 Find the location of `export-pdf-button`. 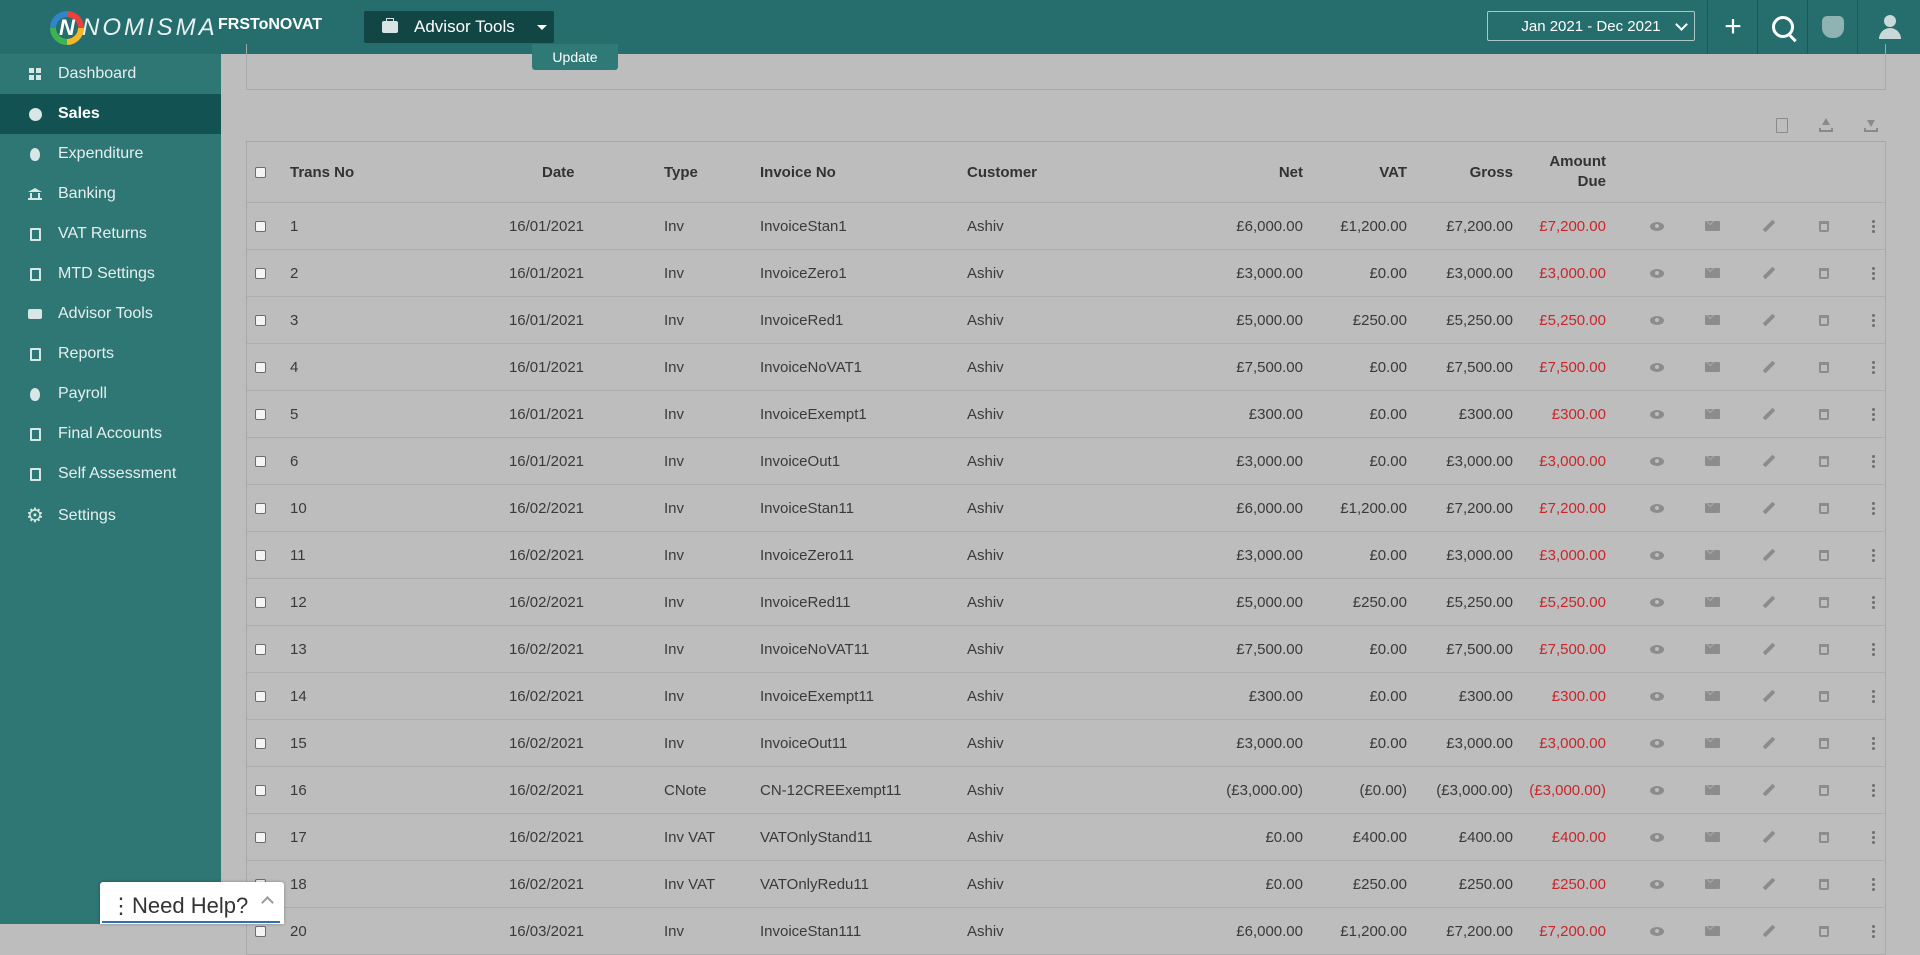

export-pdf-button is located at coordinates (1782, 125).